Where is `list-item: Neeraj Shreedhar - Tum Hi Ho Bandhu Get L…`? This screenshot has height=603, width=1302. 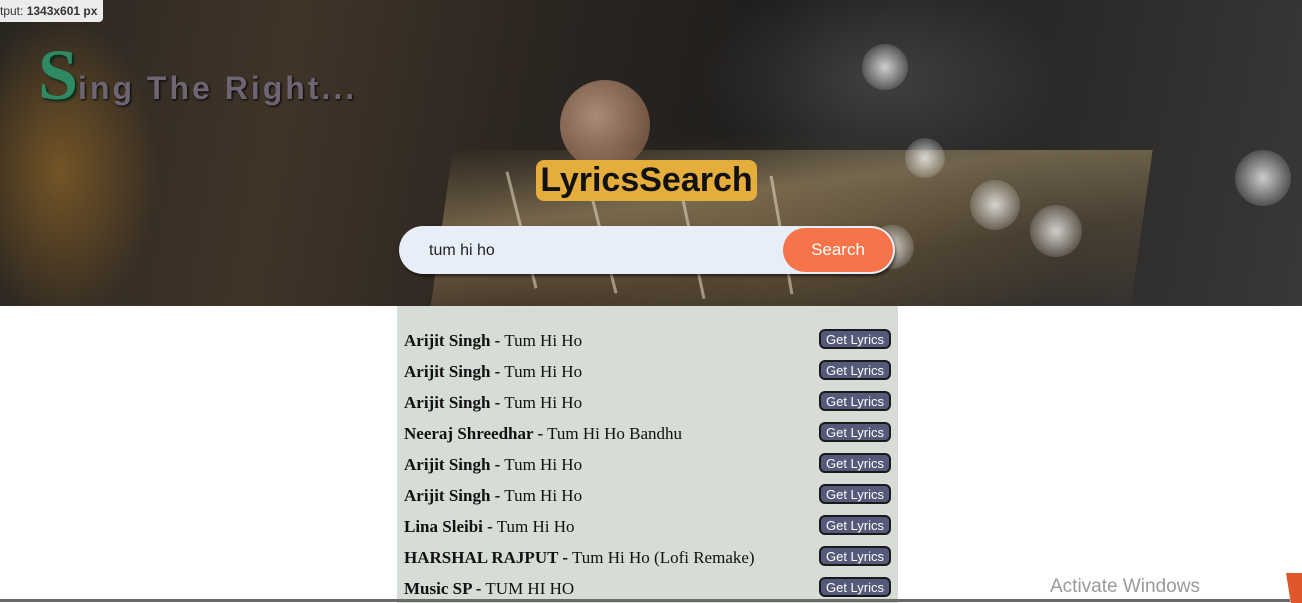
list-item: Neeraj Shreedhar - Tum Hi Ho Bandhu Get L… is located at coordinates (648, 435).